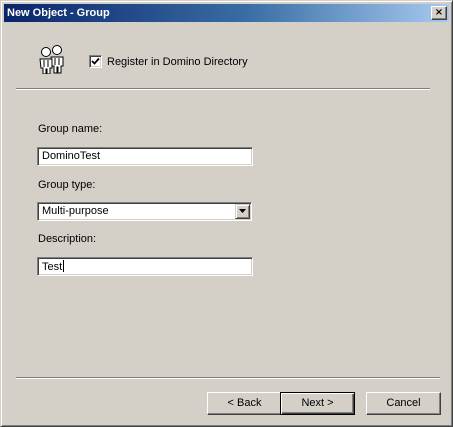 The width and height of the screenshot is (453, 427). I want to click on top-separator, so click(223, 89).